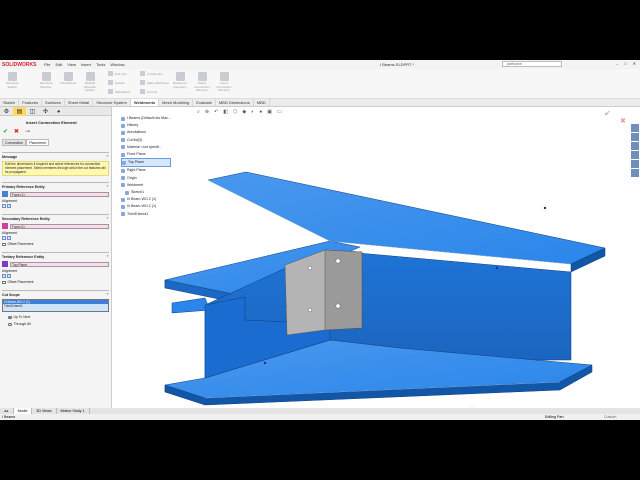 The width and height of the screenshot is (640, 480). I want to click on section-view-icon: ◧, so click(225, 112).